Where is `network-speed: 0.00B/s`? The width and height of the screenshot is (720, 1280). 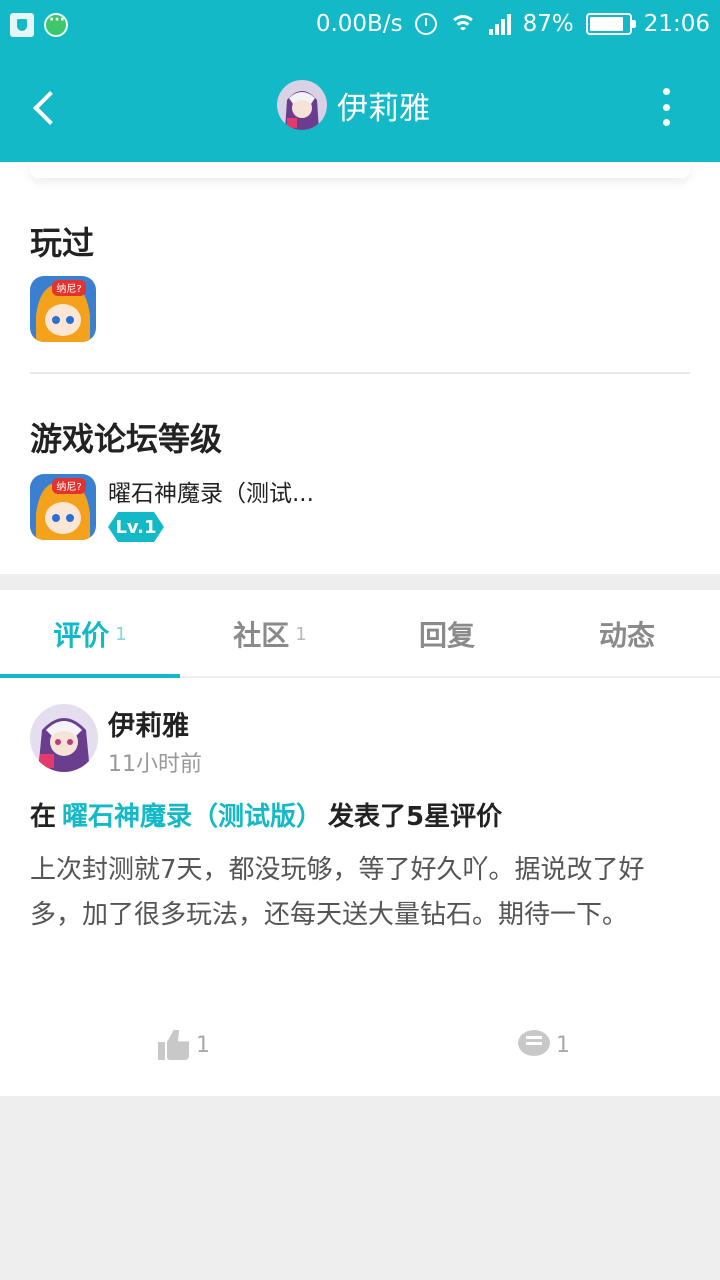 network-speed: 0.00B/s is located at coordinates (359, 24).